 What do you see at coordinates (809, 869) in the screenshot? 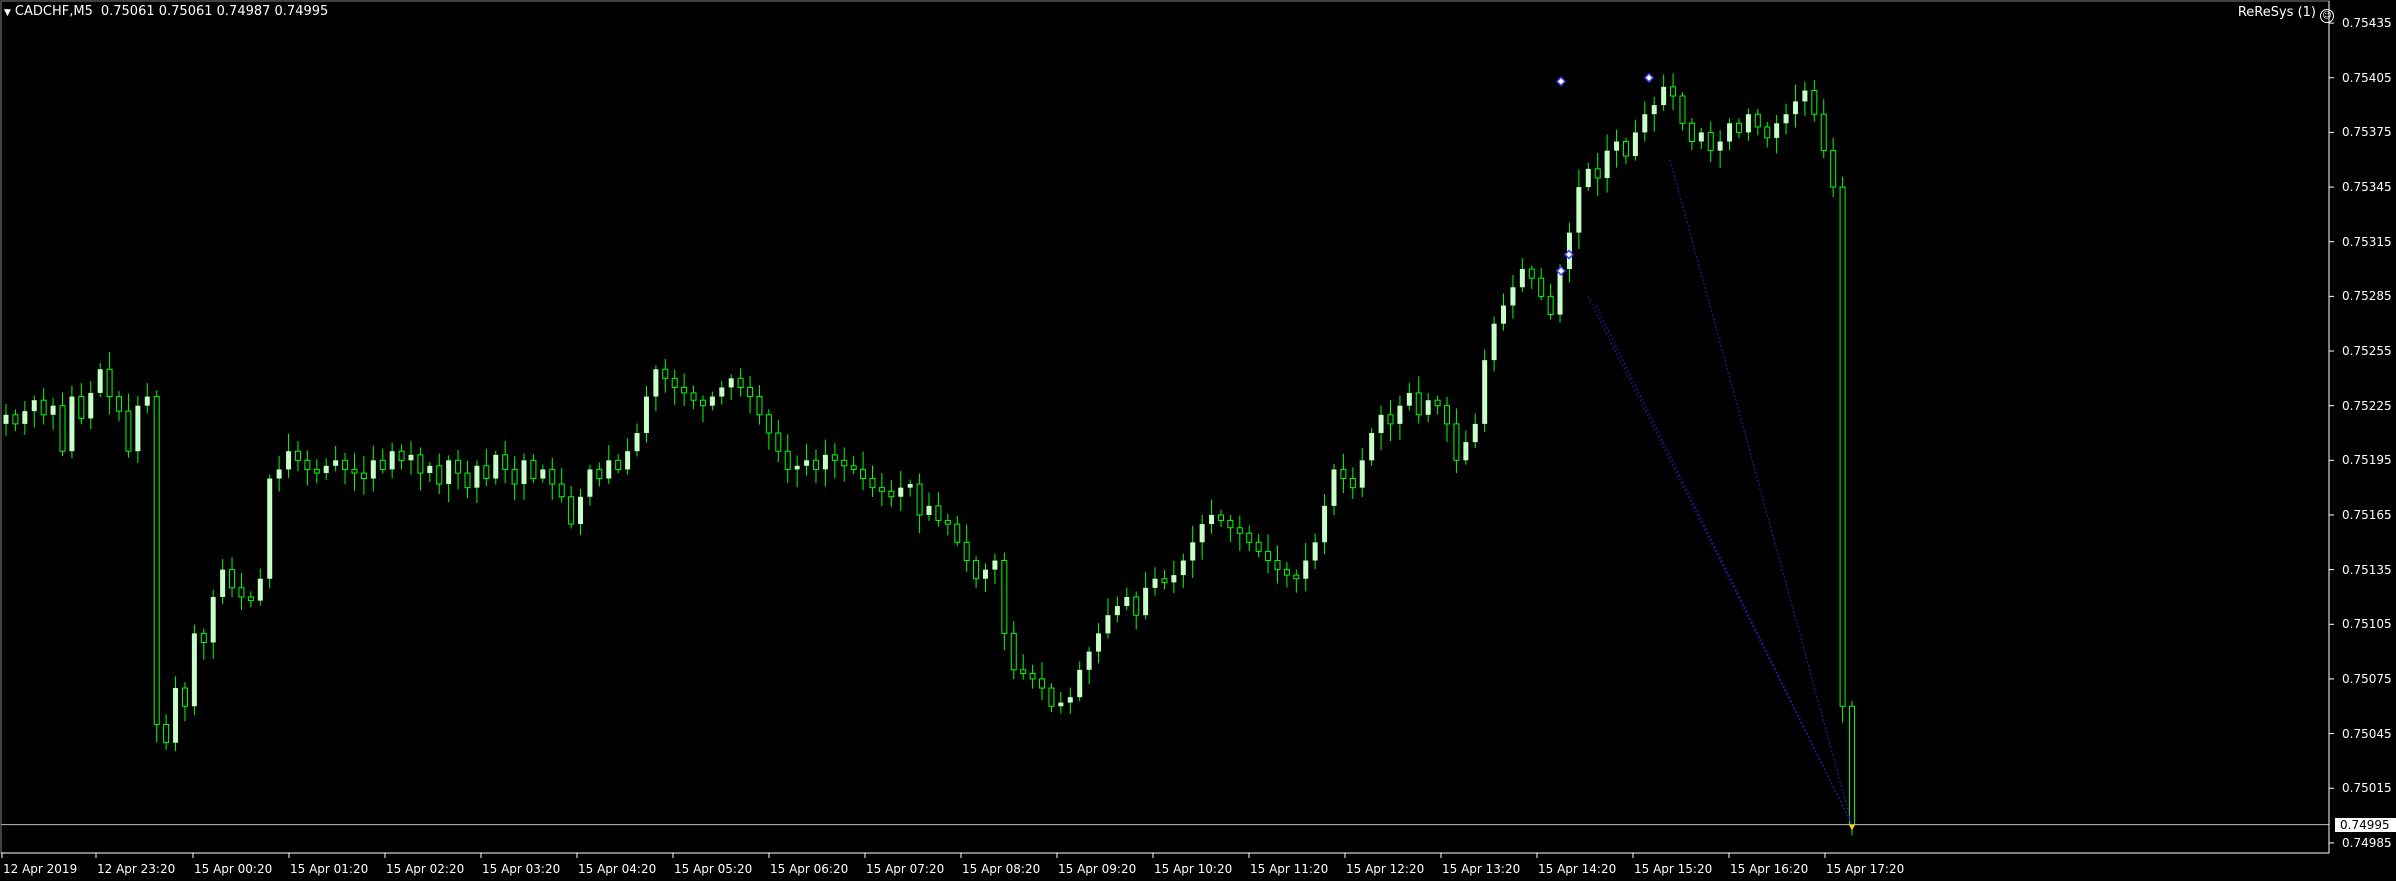
I see `time-tick-label: 15 Apr 06:20` at bounding box center [809, 869].